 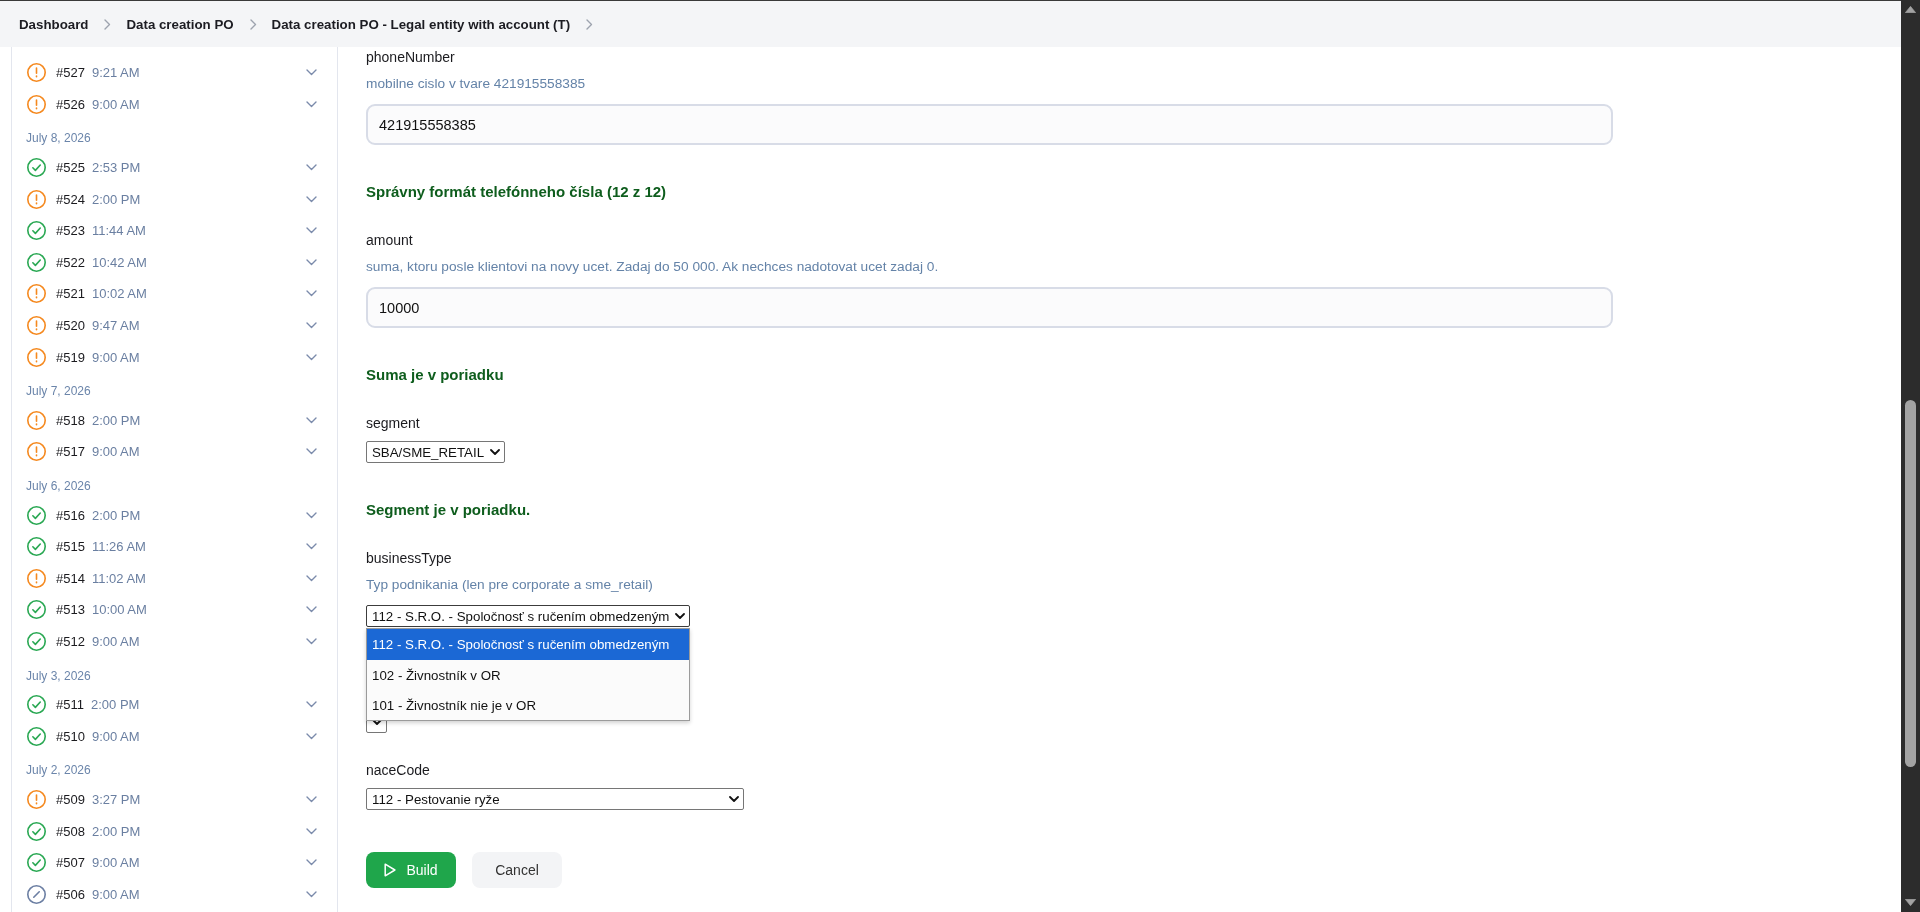 What do you see at coordinates (1910, 583) in the screenshot?
I see `scrollbar-thumb` at bounding box center [1910, 583].